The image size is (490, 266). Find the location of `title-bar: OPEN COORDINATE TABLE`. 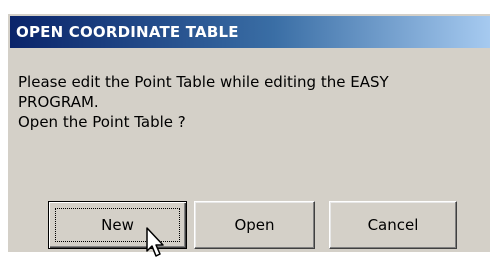

title-bar: OPEN COORDINATE TABLE is located at coordinates (250, 32).